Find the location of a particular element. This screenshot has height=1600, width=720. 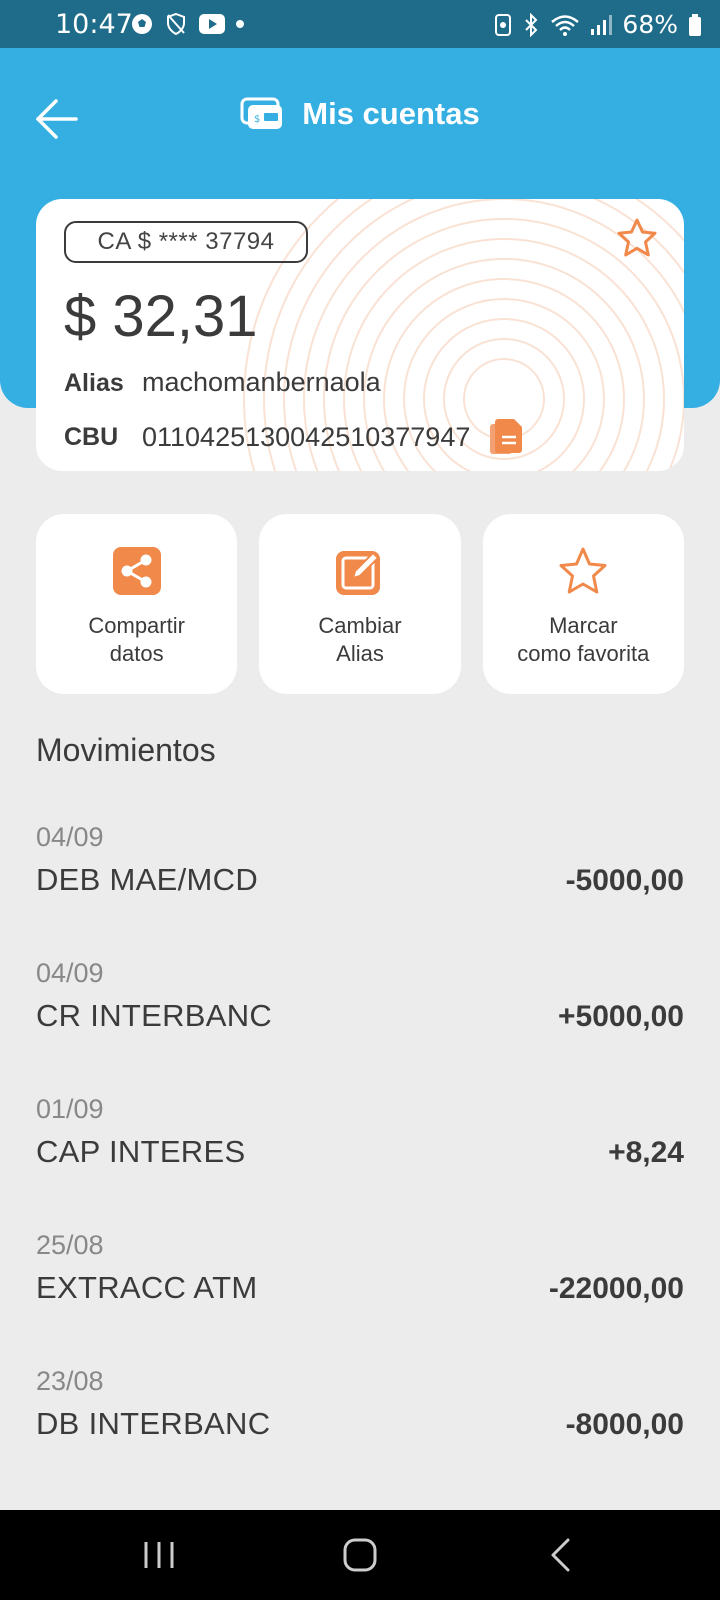

system-nav-bar is located at coordinates (360, 1555).